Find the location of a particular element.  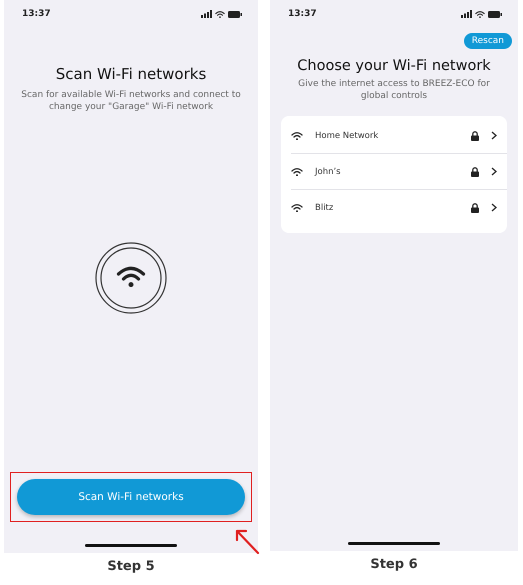

network-item: Blitz is located at coordinates (399, 207).